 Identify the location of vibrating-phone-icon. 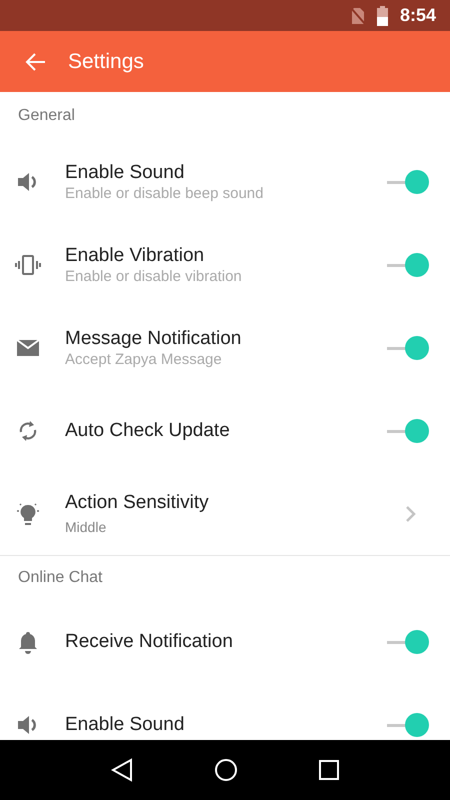
(27, 264).